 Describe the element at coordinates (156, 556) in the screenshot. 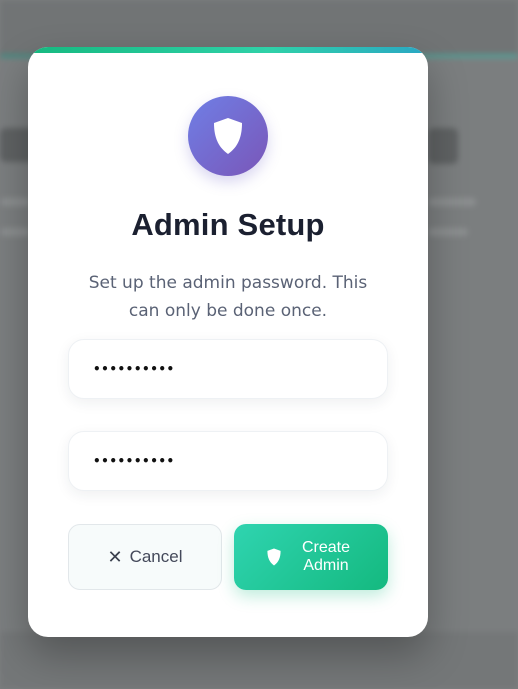

I see `cancel-button-label: Cancel` at that location.